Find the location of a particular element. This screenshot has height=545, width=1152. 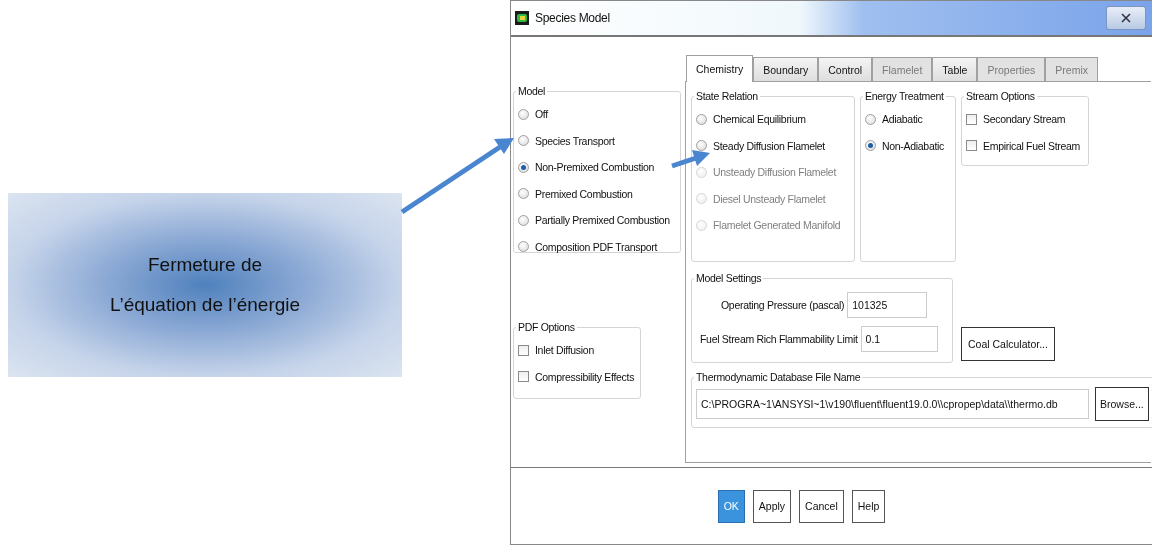

dialog-button: Apply is located at coordinates (772, 506).